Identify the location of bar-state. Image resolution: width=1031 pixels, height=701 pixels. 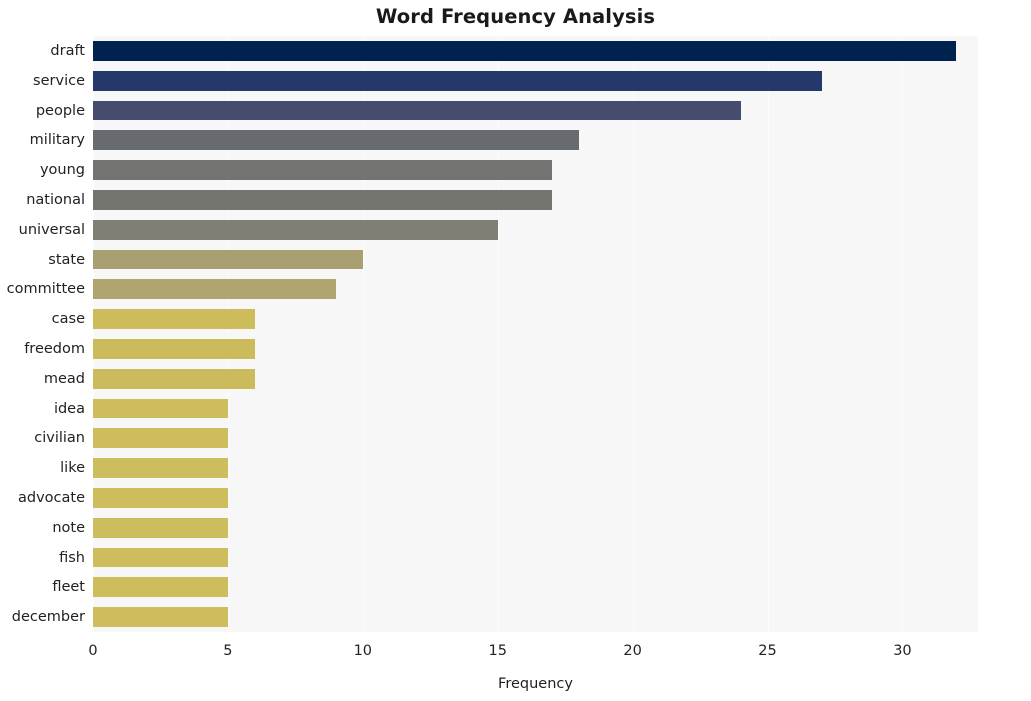
(228, 259).